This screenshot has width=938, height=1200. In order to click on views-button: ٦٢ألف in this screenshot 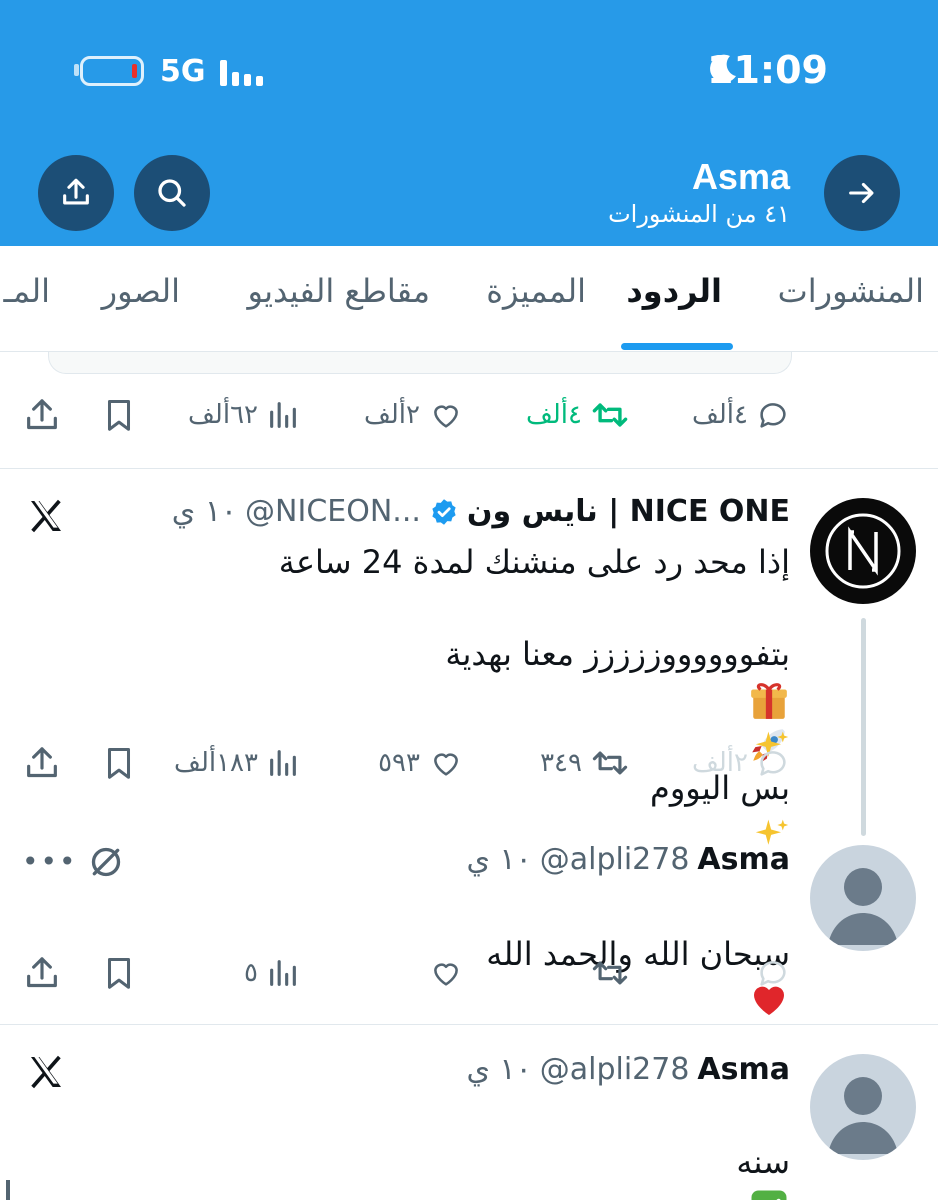, I will do `click(244, 415)`.